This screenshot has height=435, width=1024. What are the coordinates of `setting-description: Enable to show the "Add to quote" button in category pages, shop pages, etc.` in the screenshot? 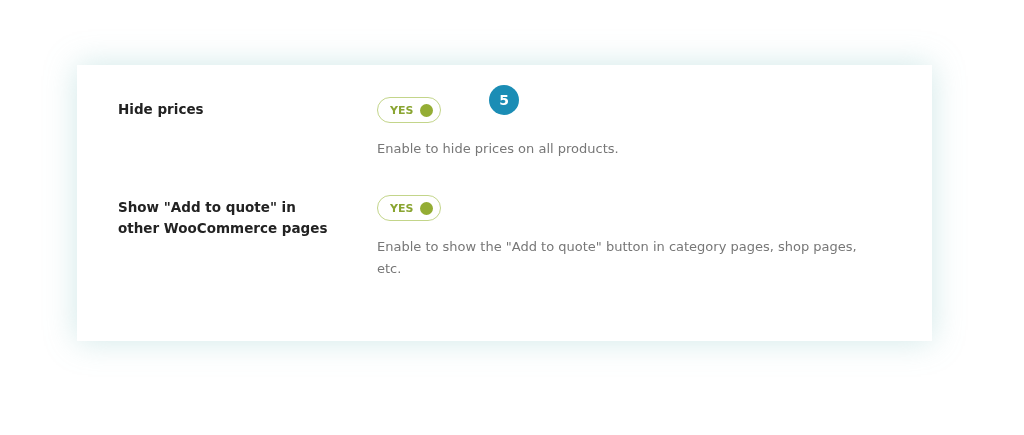 It's located at (617, 258).